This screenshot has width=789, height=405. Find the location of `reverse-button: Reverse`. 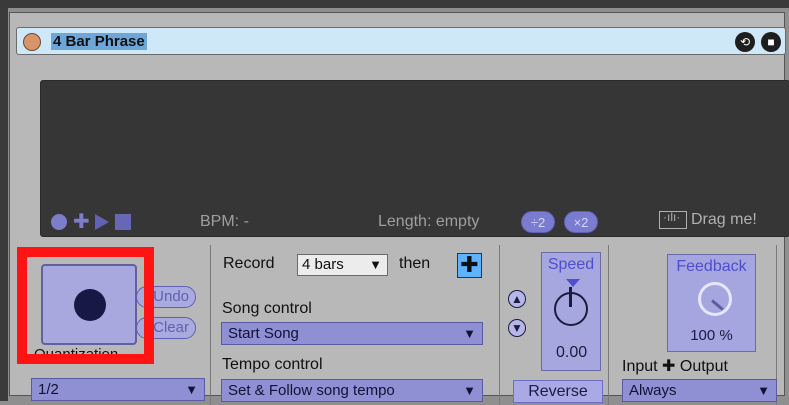

reverse-button: Reverse is located at coordinates (558, 391).